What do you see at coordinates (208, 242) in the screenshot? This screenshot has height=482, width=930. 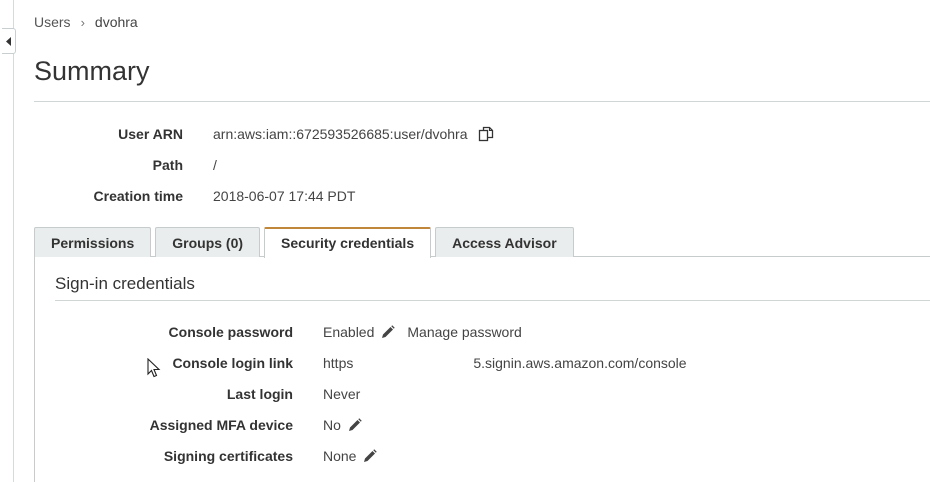 I see `tab-groups: Groups (0)` at bounding box center [208, 242].